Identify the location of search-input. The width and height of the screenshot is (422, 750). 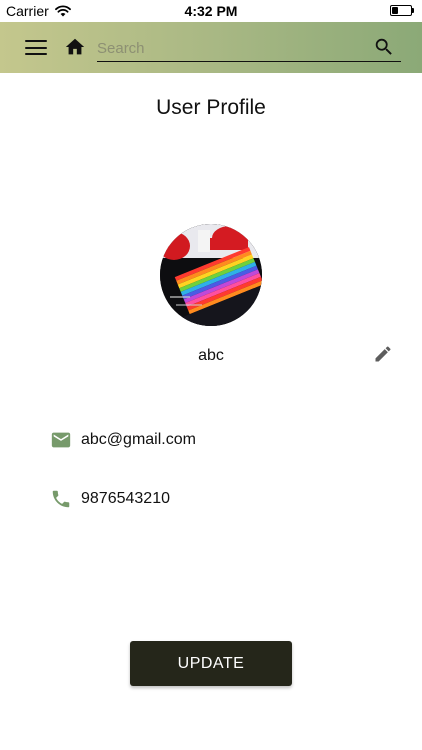
(227, 48).